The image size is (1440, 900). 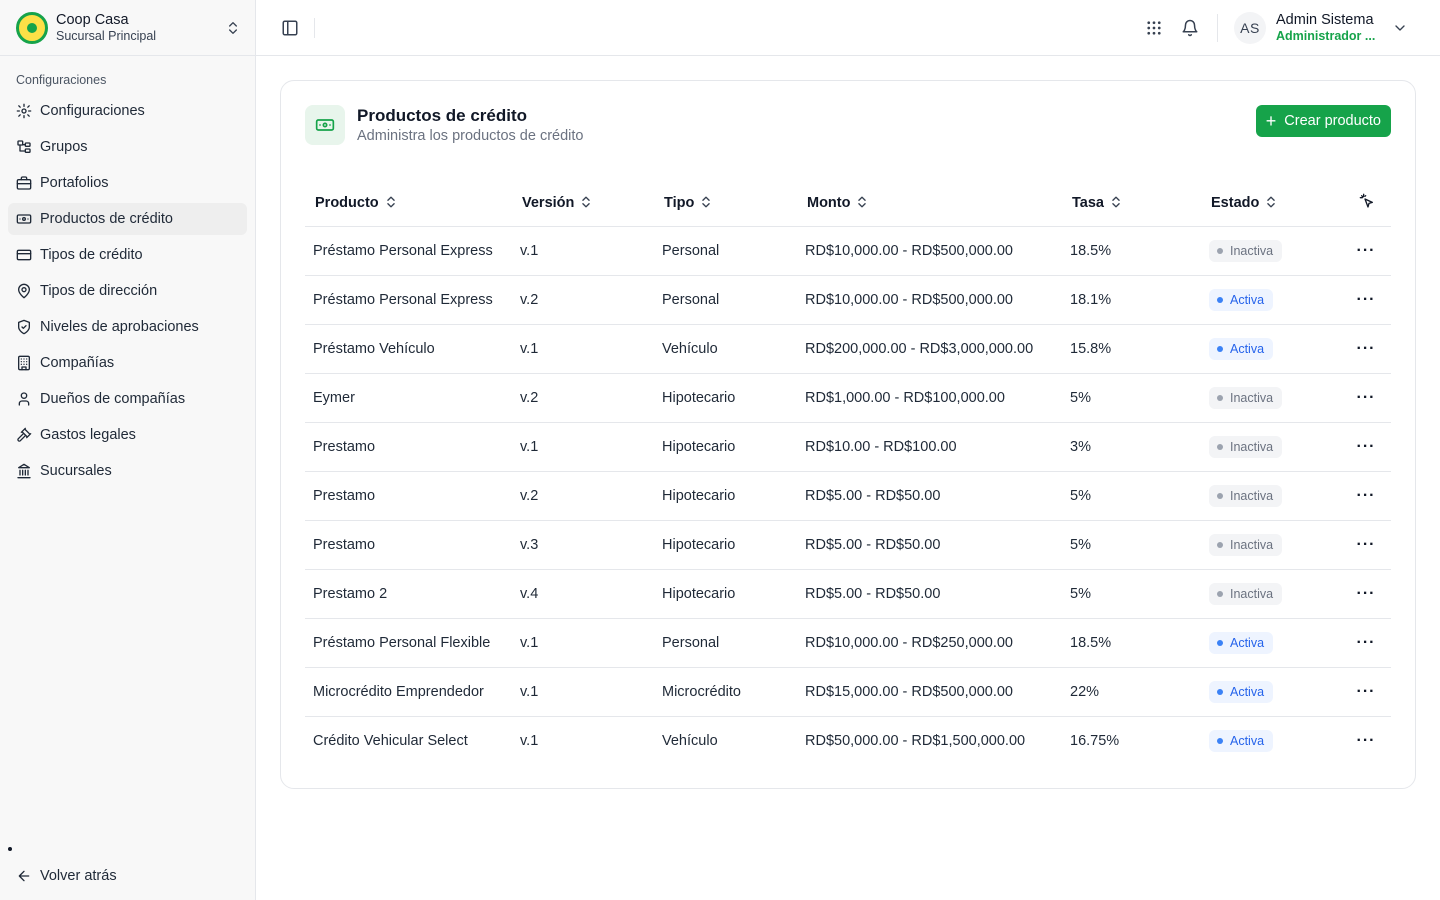 What do you see at coordinates (127, 291) in the screenshot?
I see `sidebar-item-tipos-de-direccion: Tipos de dirección` at bounding box center [127, 291].